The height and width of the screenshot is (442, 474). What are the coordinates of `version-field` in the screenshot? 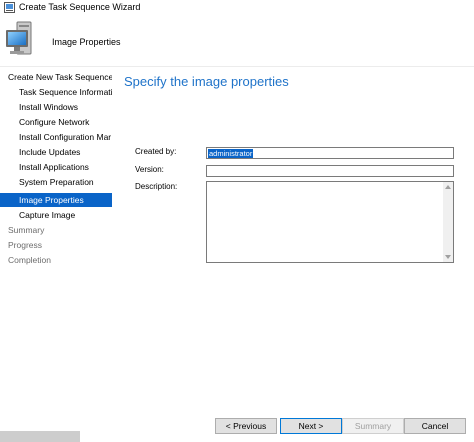 It's located at (330, 171).